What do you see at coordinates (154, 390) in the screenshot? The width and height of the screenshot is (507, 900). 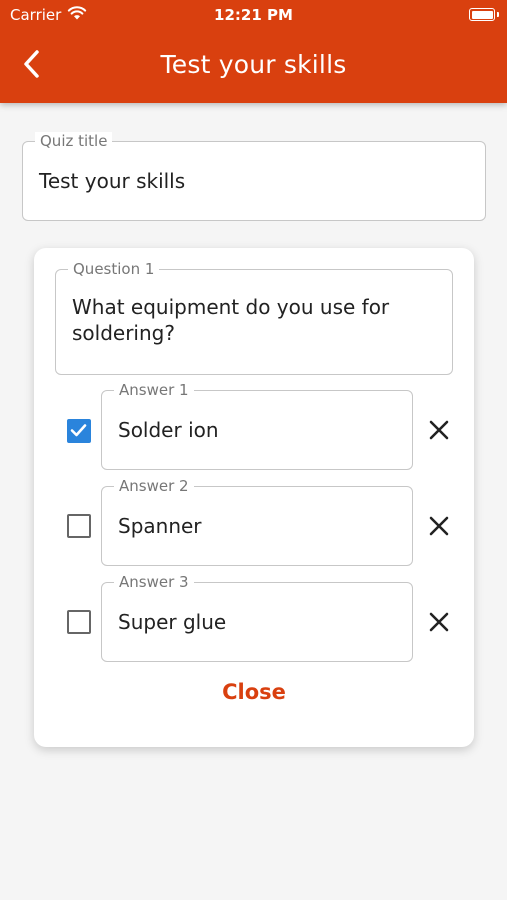 I see `answer-1-label: Answer 1` at bounding box center [154, 390].